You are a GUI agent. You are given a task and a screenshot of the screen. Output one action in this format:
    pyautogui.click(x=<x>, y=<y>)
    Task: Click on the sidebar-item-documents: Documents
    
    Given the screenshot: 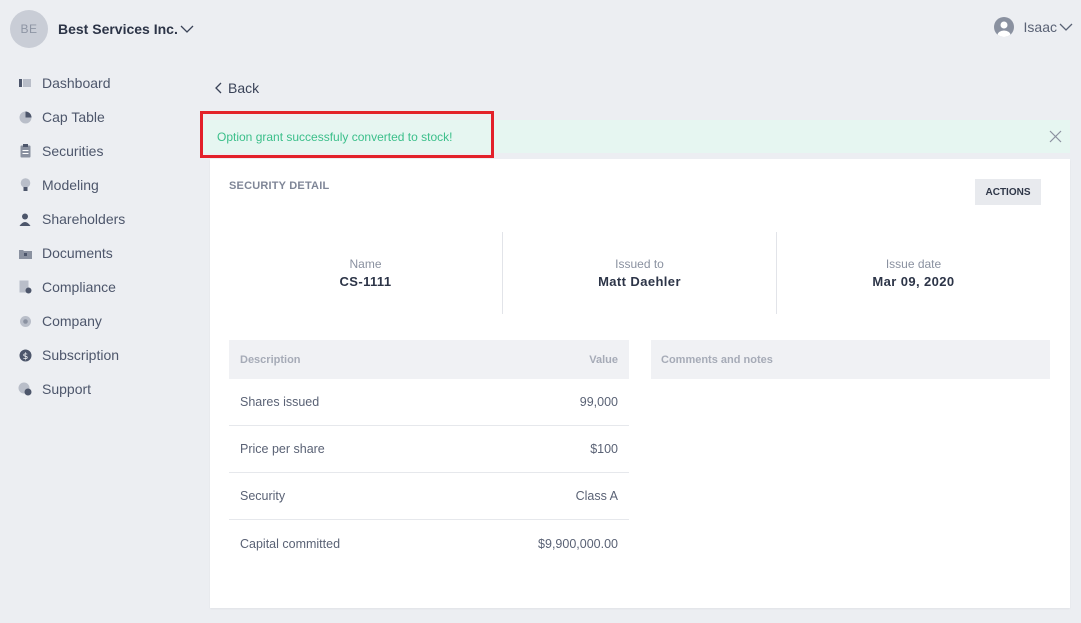 What is the action you would take?
    pyautogui.click(x=100, y=253)
    